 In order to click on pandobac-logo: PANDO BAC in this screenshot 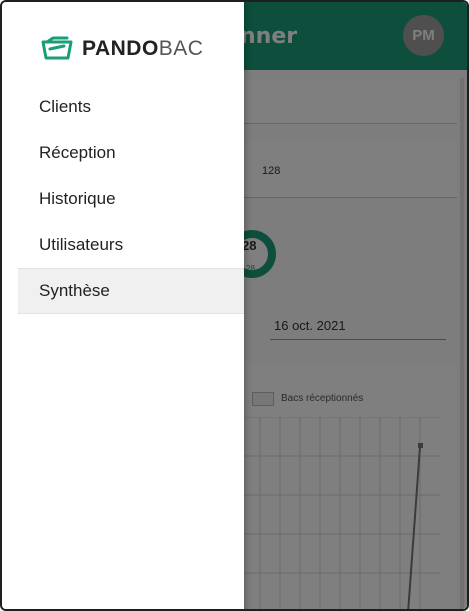, I will do `click(121, 49)`.